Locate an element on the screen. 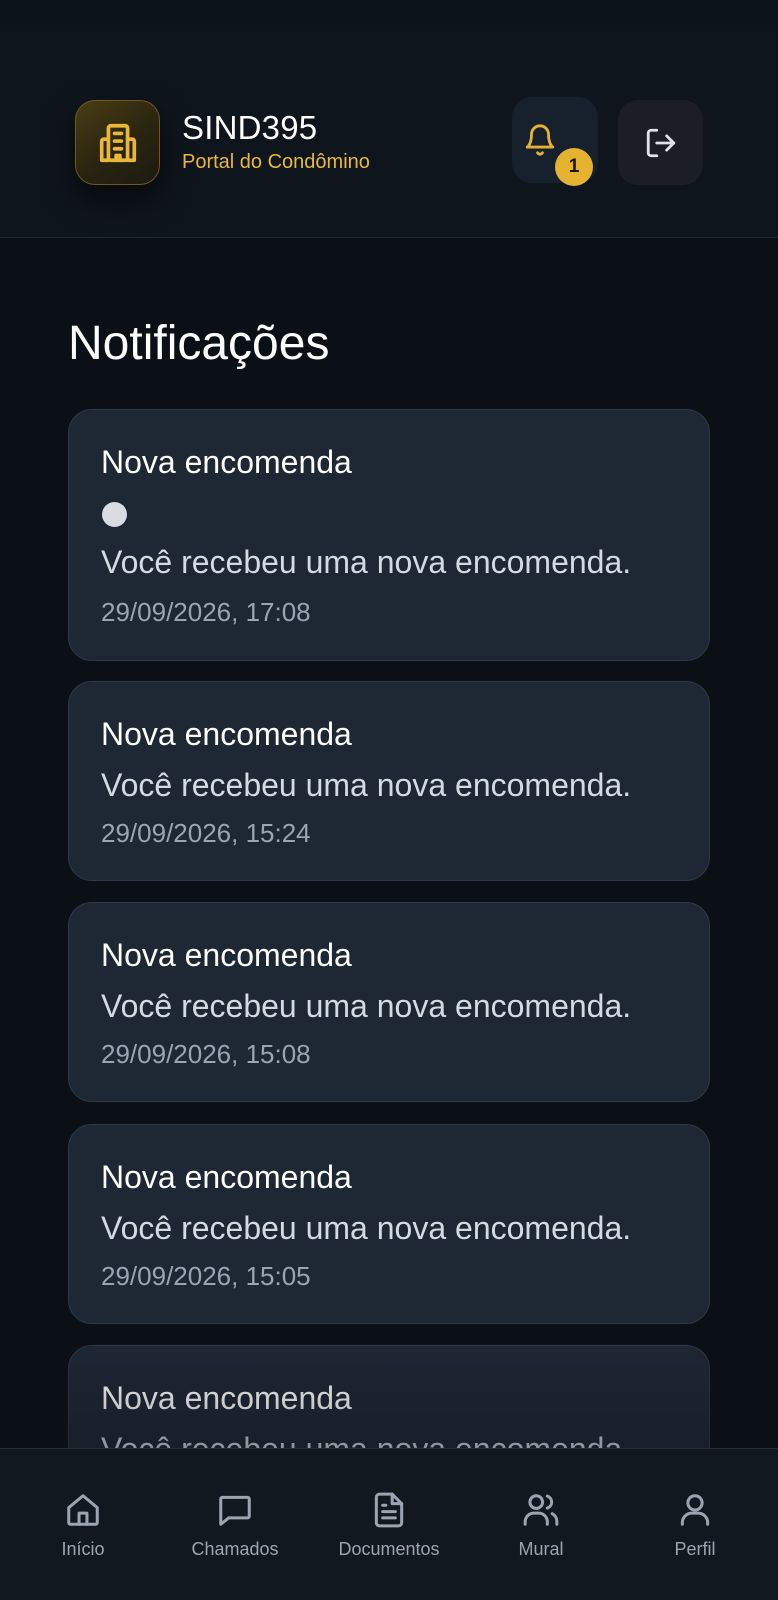 Image resolution: width=778 pixels, height=1600 pixels. nav-label: Início is located at coordinates (83, 1549).